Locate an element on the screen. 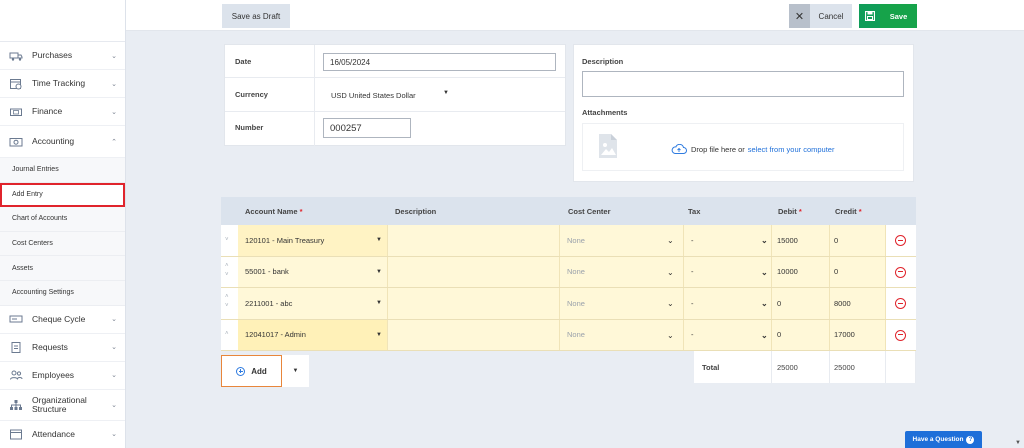 This screenshot has width=1024, height=448. cash-icon is located at coordinates (16, 112).